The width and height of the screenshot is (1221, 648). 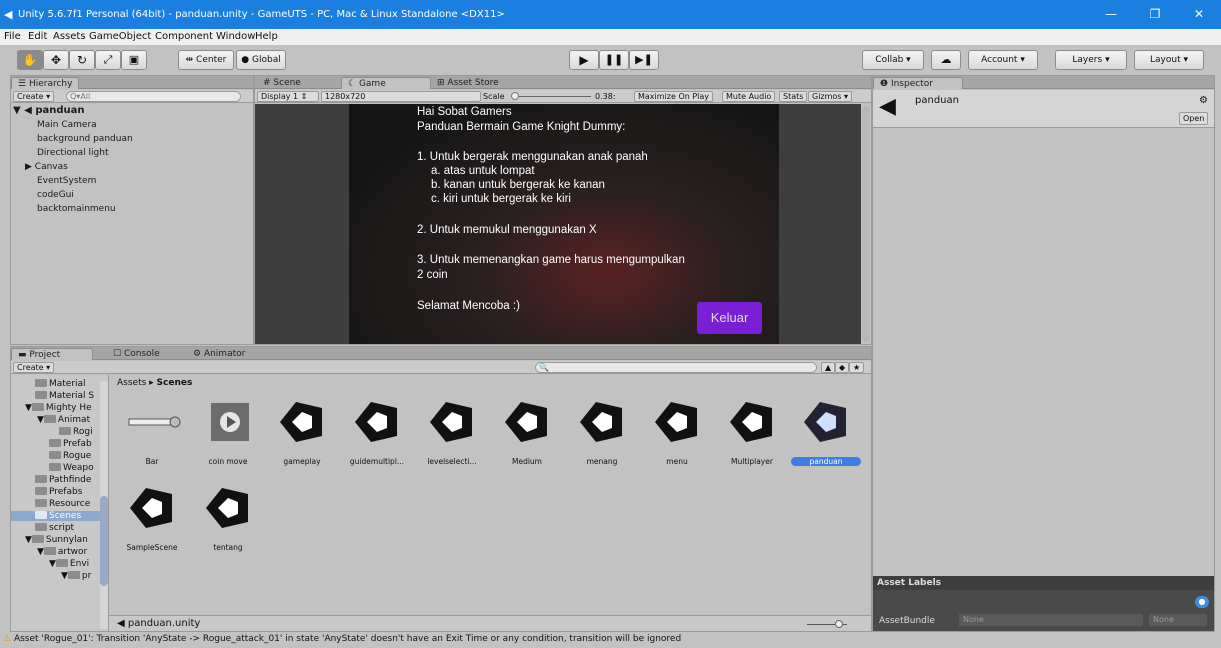 I want to click on asset-scene: menang, so click(x=602, y=433).